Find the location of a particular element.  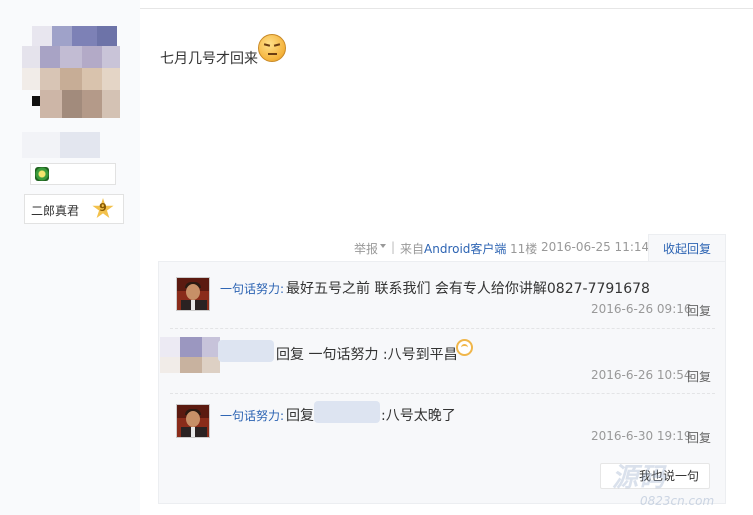

report-link: 举报 is located at coordinates (366, 248).